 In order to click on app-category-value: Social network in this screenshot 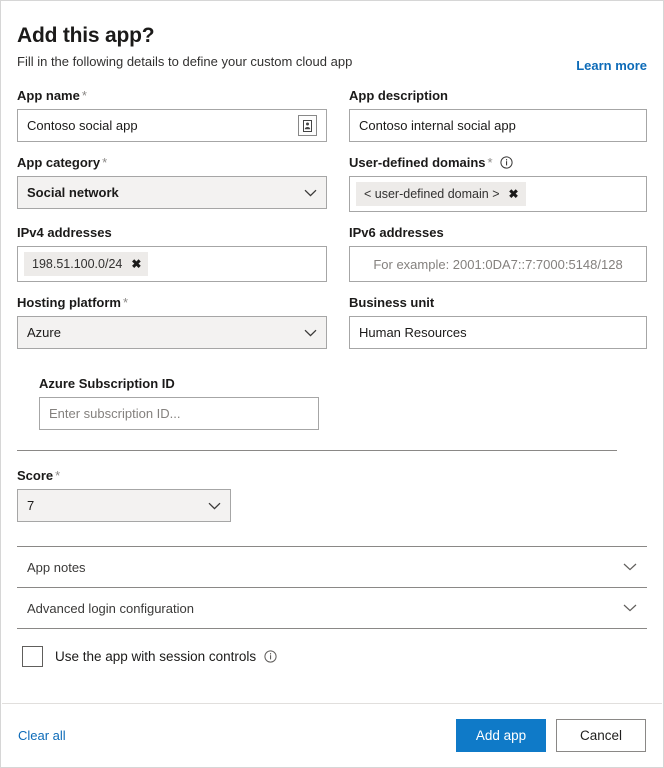, I will do `click(73, 192)`.